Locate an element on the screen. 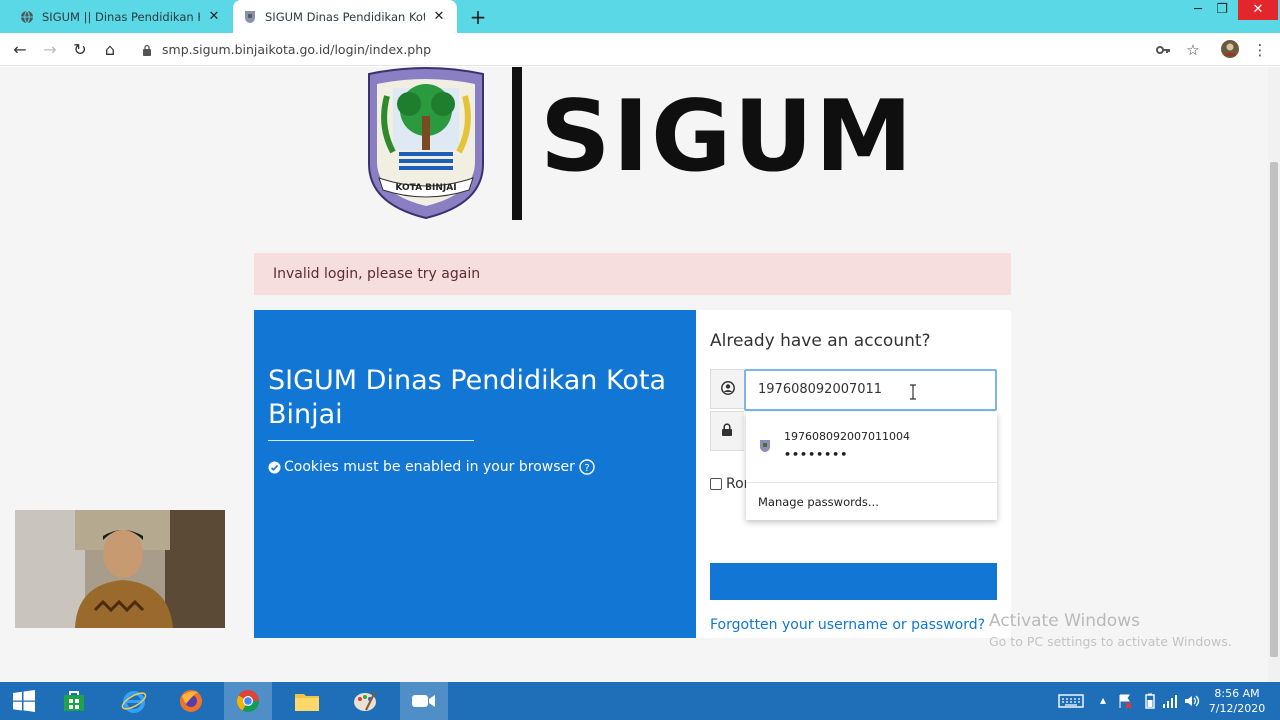 Image resolution: width=1280 pixels, height=720 pixels. username-field: 197608092007011 is located at coordinates (870, 390).